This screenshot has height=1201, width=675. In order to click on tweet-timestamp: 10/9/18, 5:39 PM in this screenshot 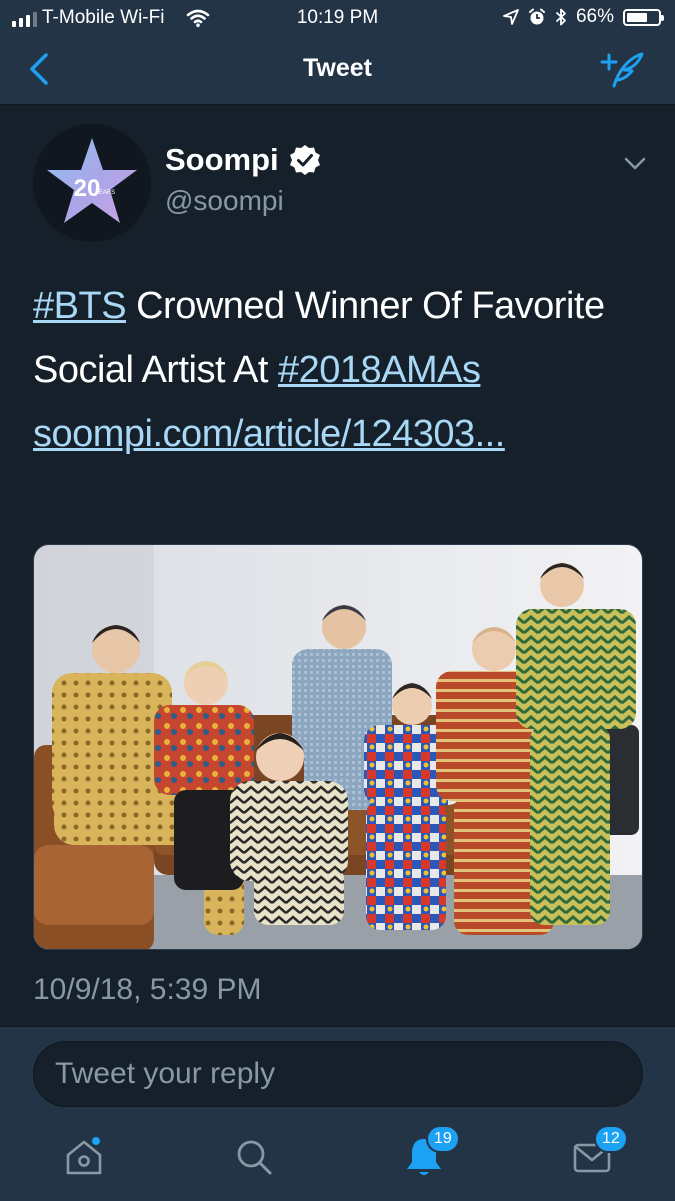, I will do `click(147, 989)`.